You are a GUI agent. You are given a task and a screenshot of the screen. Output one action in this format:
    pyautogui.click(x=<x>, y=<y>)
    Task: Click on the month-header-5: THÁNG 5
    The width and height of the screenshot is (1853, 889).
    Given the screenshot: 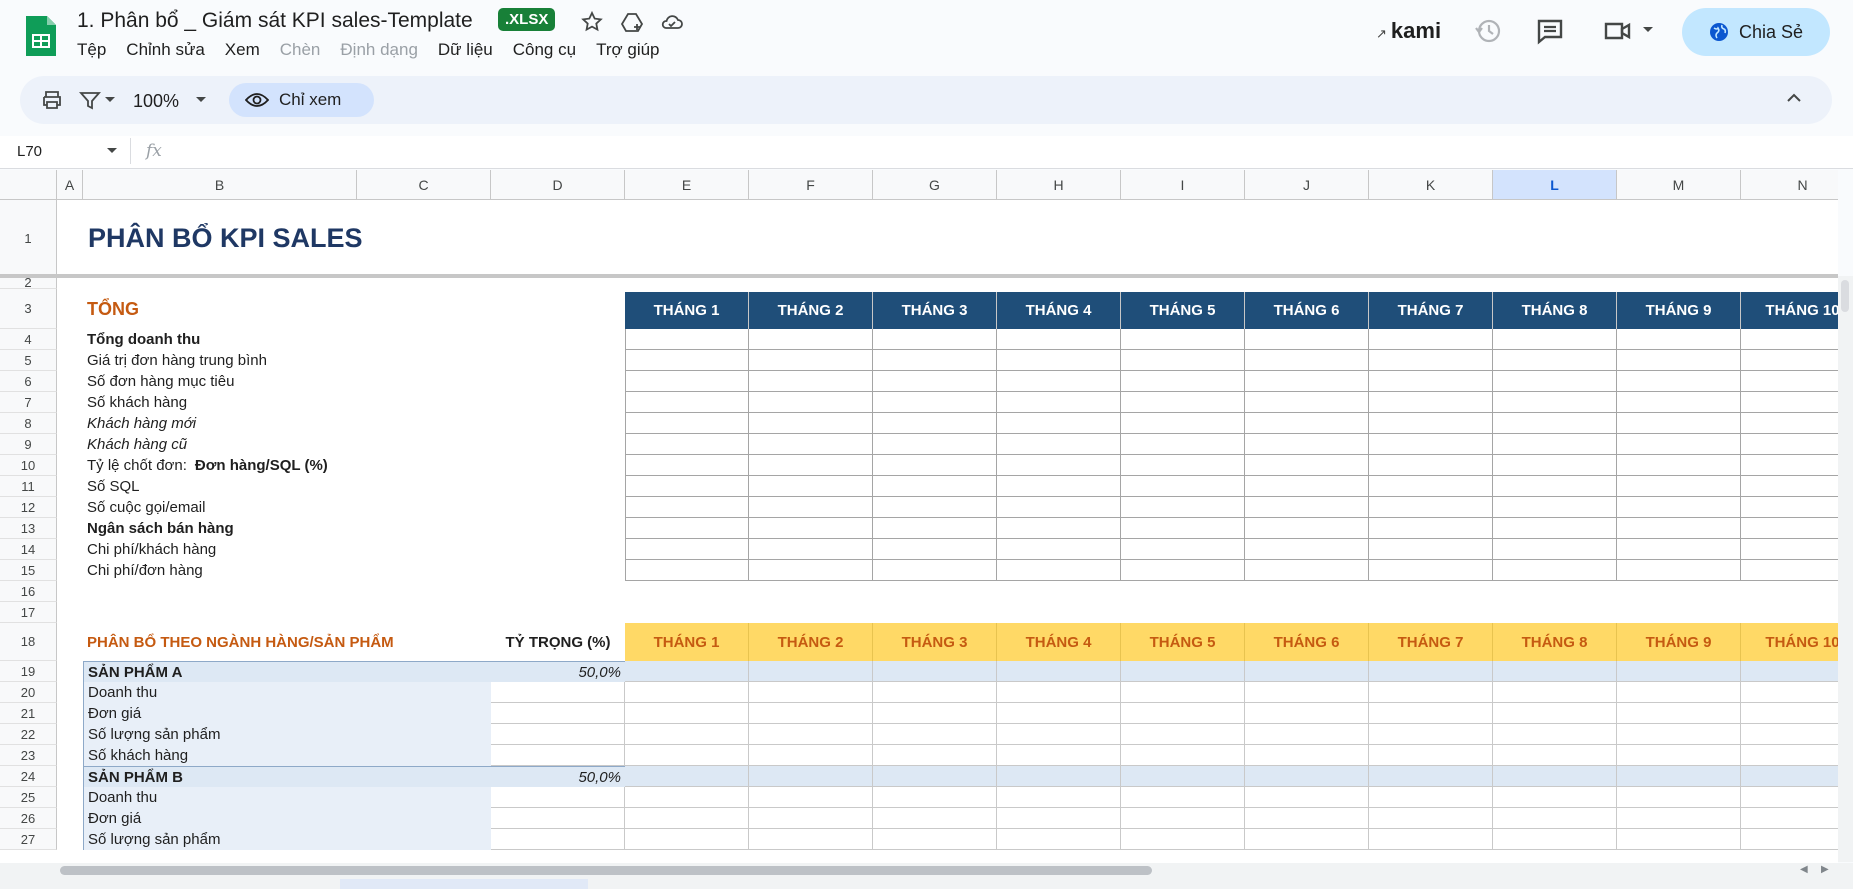 What is the action you would take?
    pyautogui.click(x=1183, y=310)
    